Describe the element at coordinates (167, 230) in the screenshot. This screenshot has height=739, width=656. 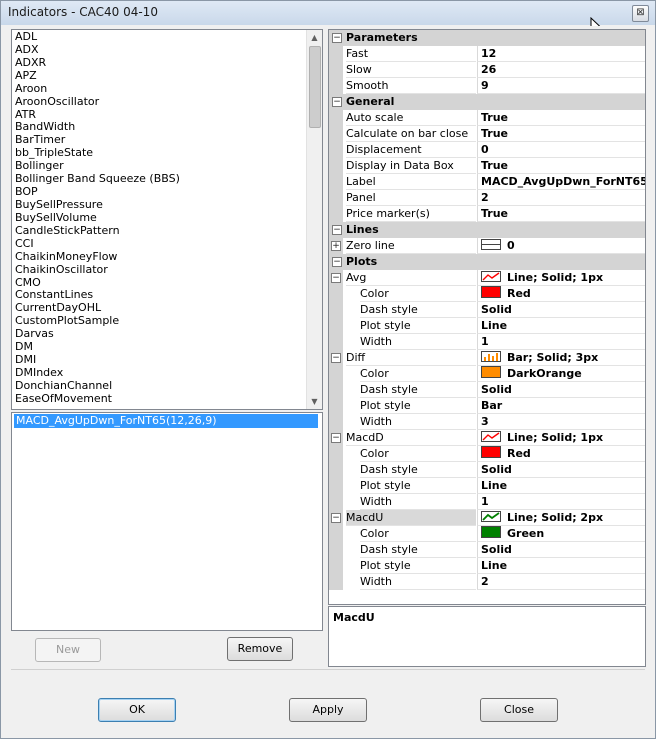
I see `indicator-list-item: CandleStickPattern` at that location.